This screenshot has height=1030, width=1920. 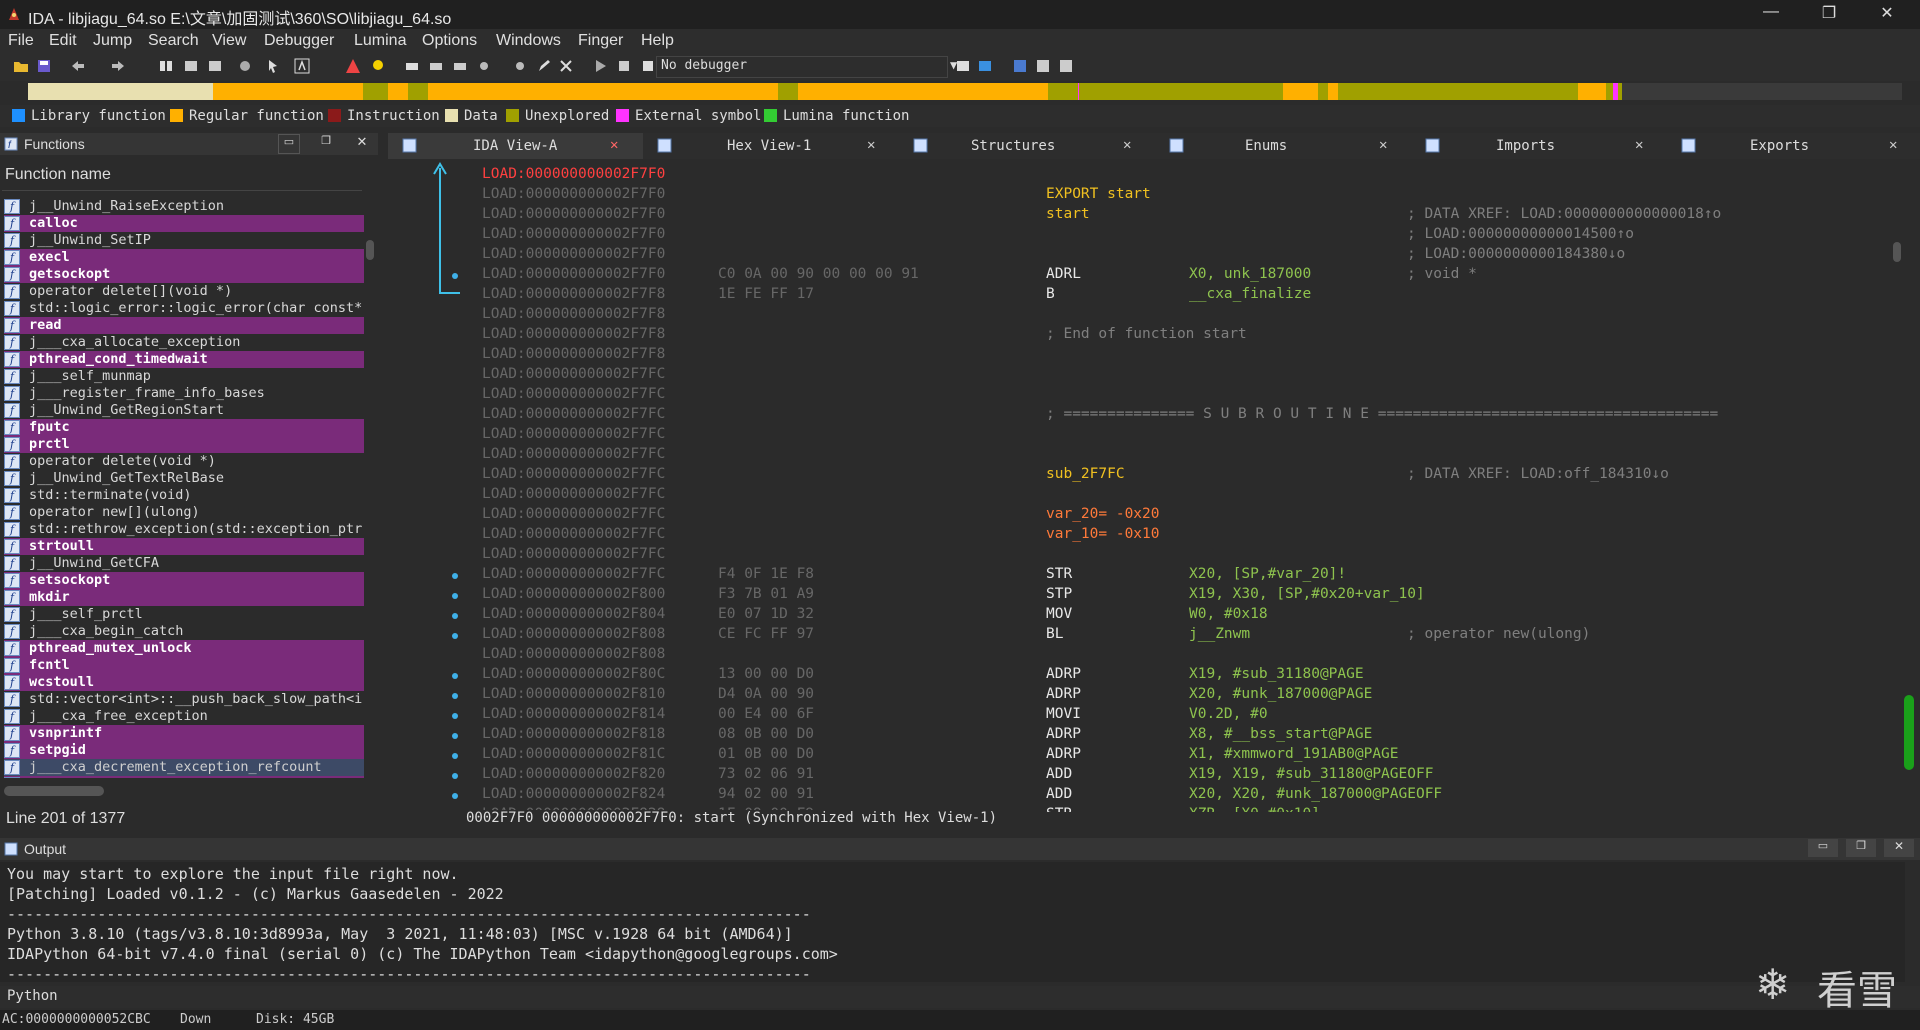 I want to click on disasm-operand: X8, #__bss_start@PAGE, so click(x=1280, y=734).